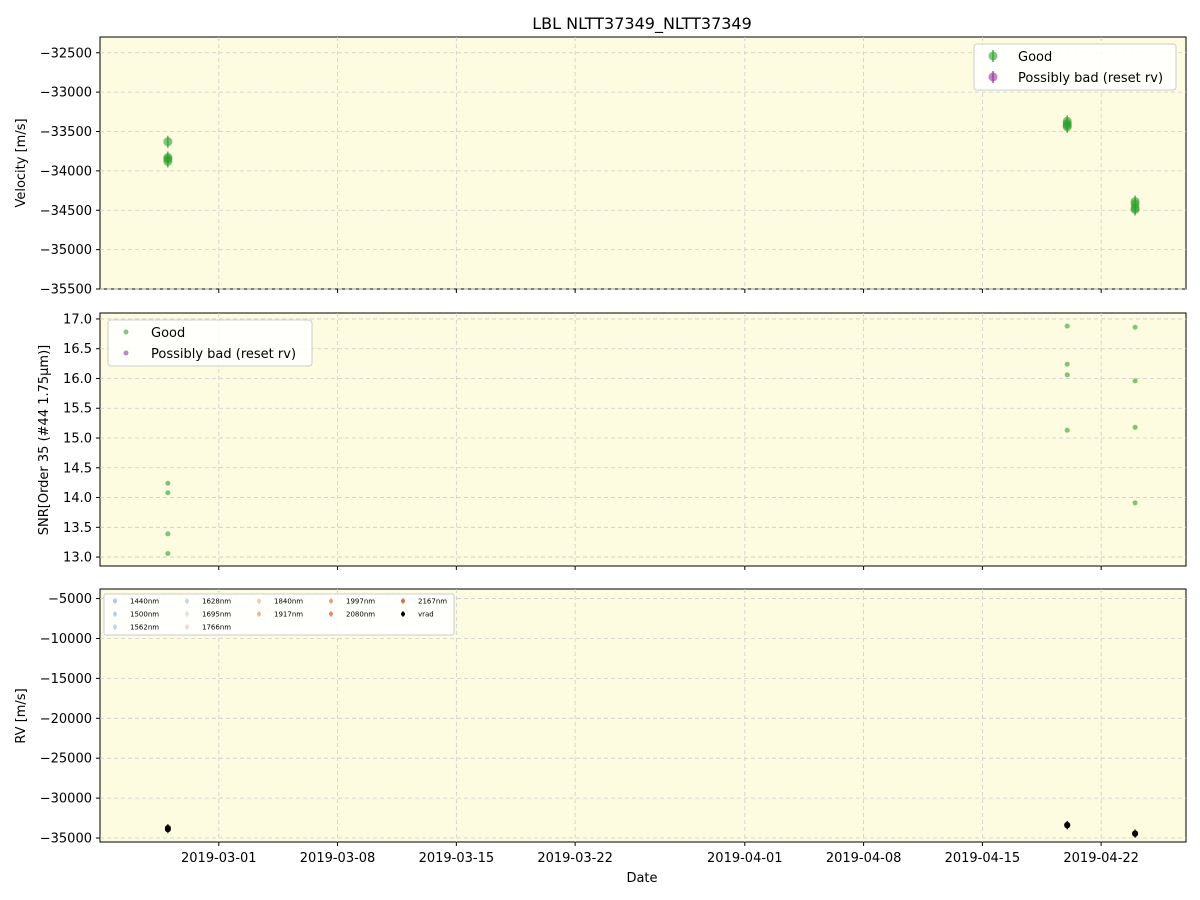 This screenshot has height=900, width=1200. I want to click on rv-y-label: RV [m/s], so click(21, 715).